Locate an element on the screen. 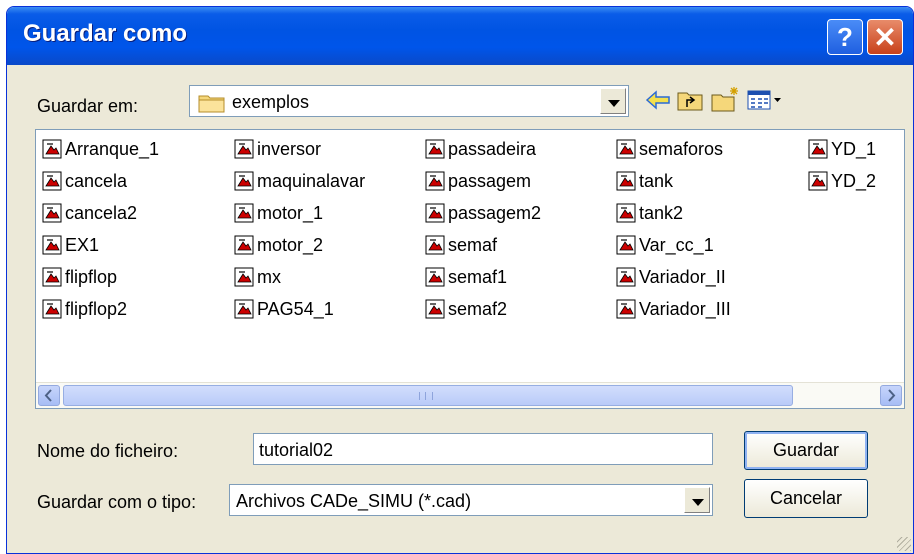 The image size is (914, 554). save-button: Guardar is located at coordinates (806, 450).